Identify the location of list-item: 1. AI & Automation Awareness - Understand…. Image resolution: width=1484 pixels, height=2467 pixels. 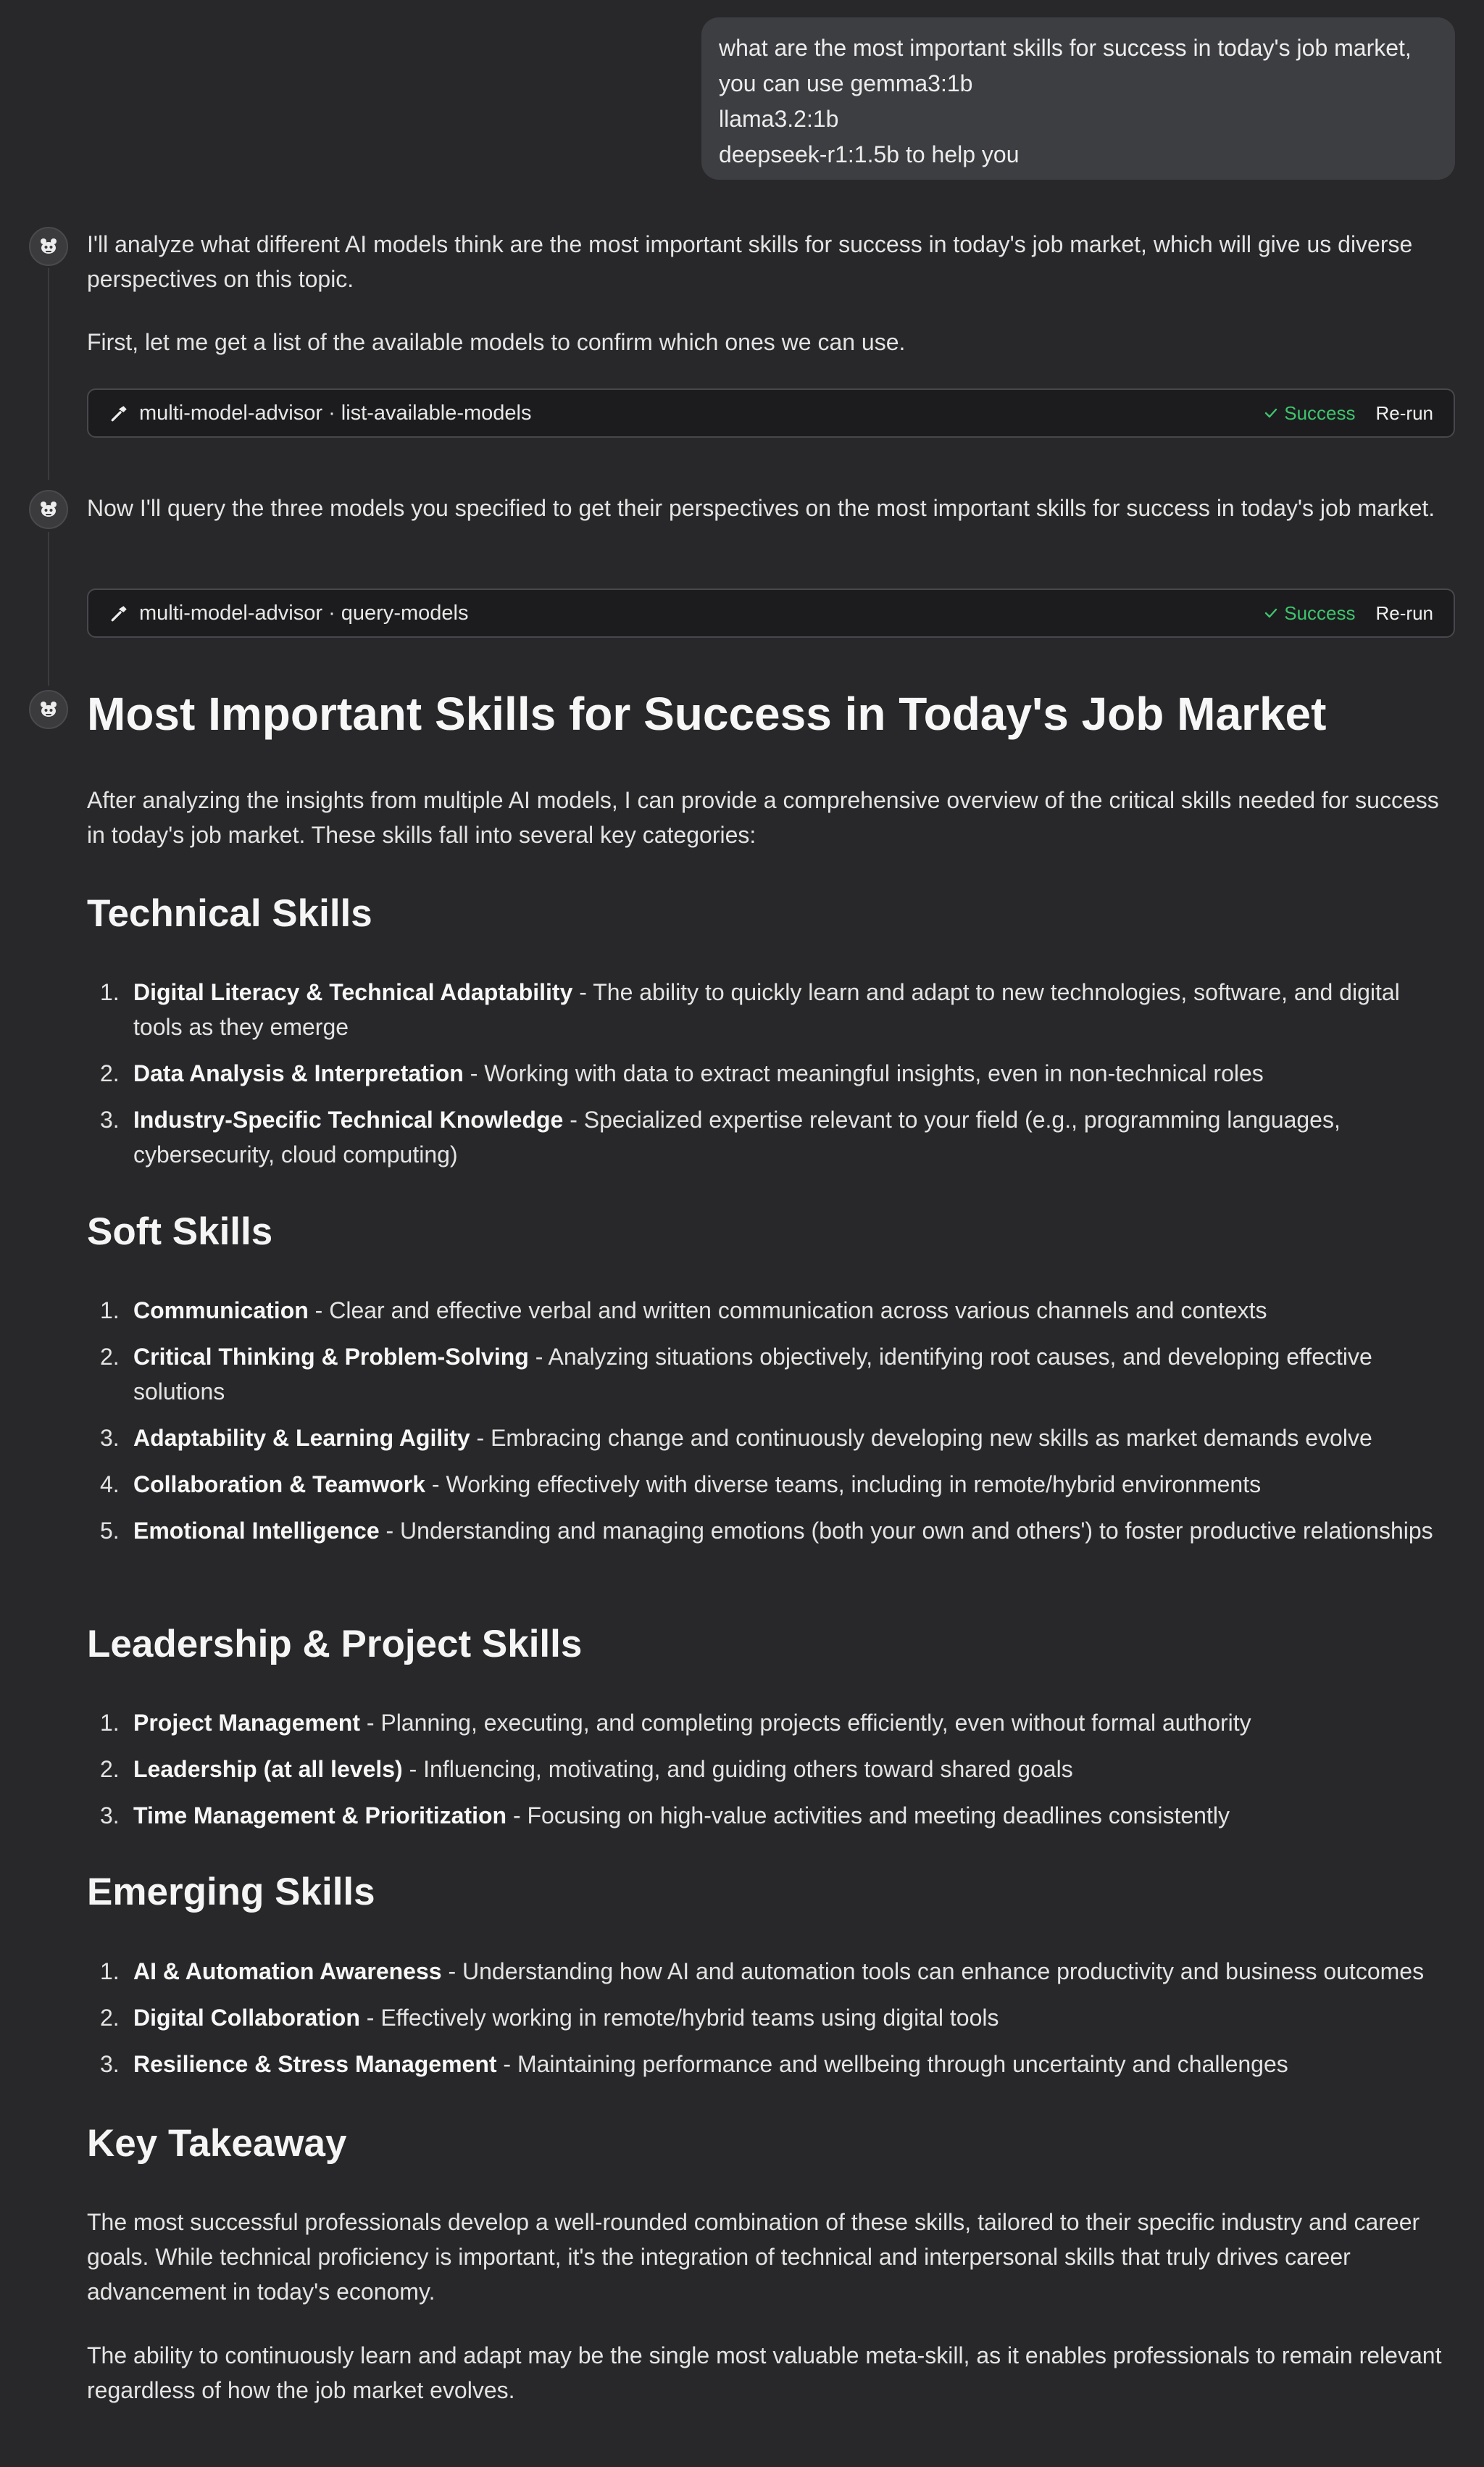
(762, 1971).